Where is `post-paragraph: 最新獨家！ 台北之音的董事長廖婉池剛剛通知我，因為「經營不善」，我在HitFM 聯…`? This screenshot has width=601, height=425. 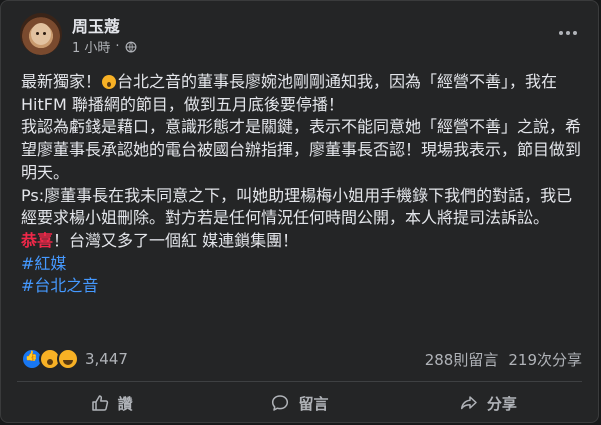 post-paragraph: 最新獨家！ 台北之音的董事長廖婉池剛剛通知我，因為「經營不善」，我在HitFM 聯… is located at coordinates (301, 93).